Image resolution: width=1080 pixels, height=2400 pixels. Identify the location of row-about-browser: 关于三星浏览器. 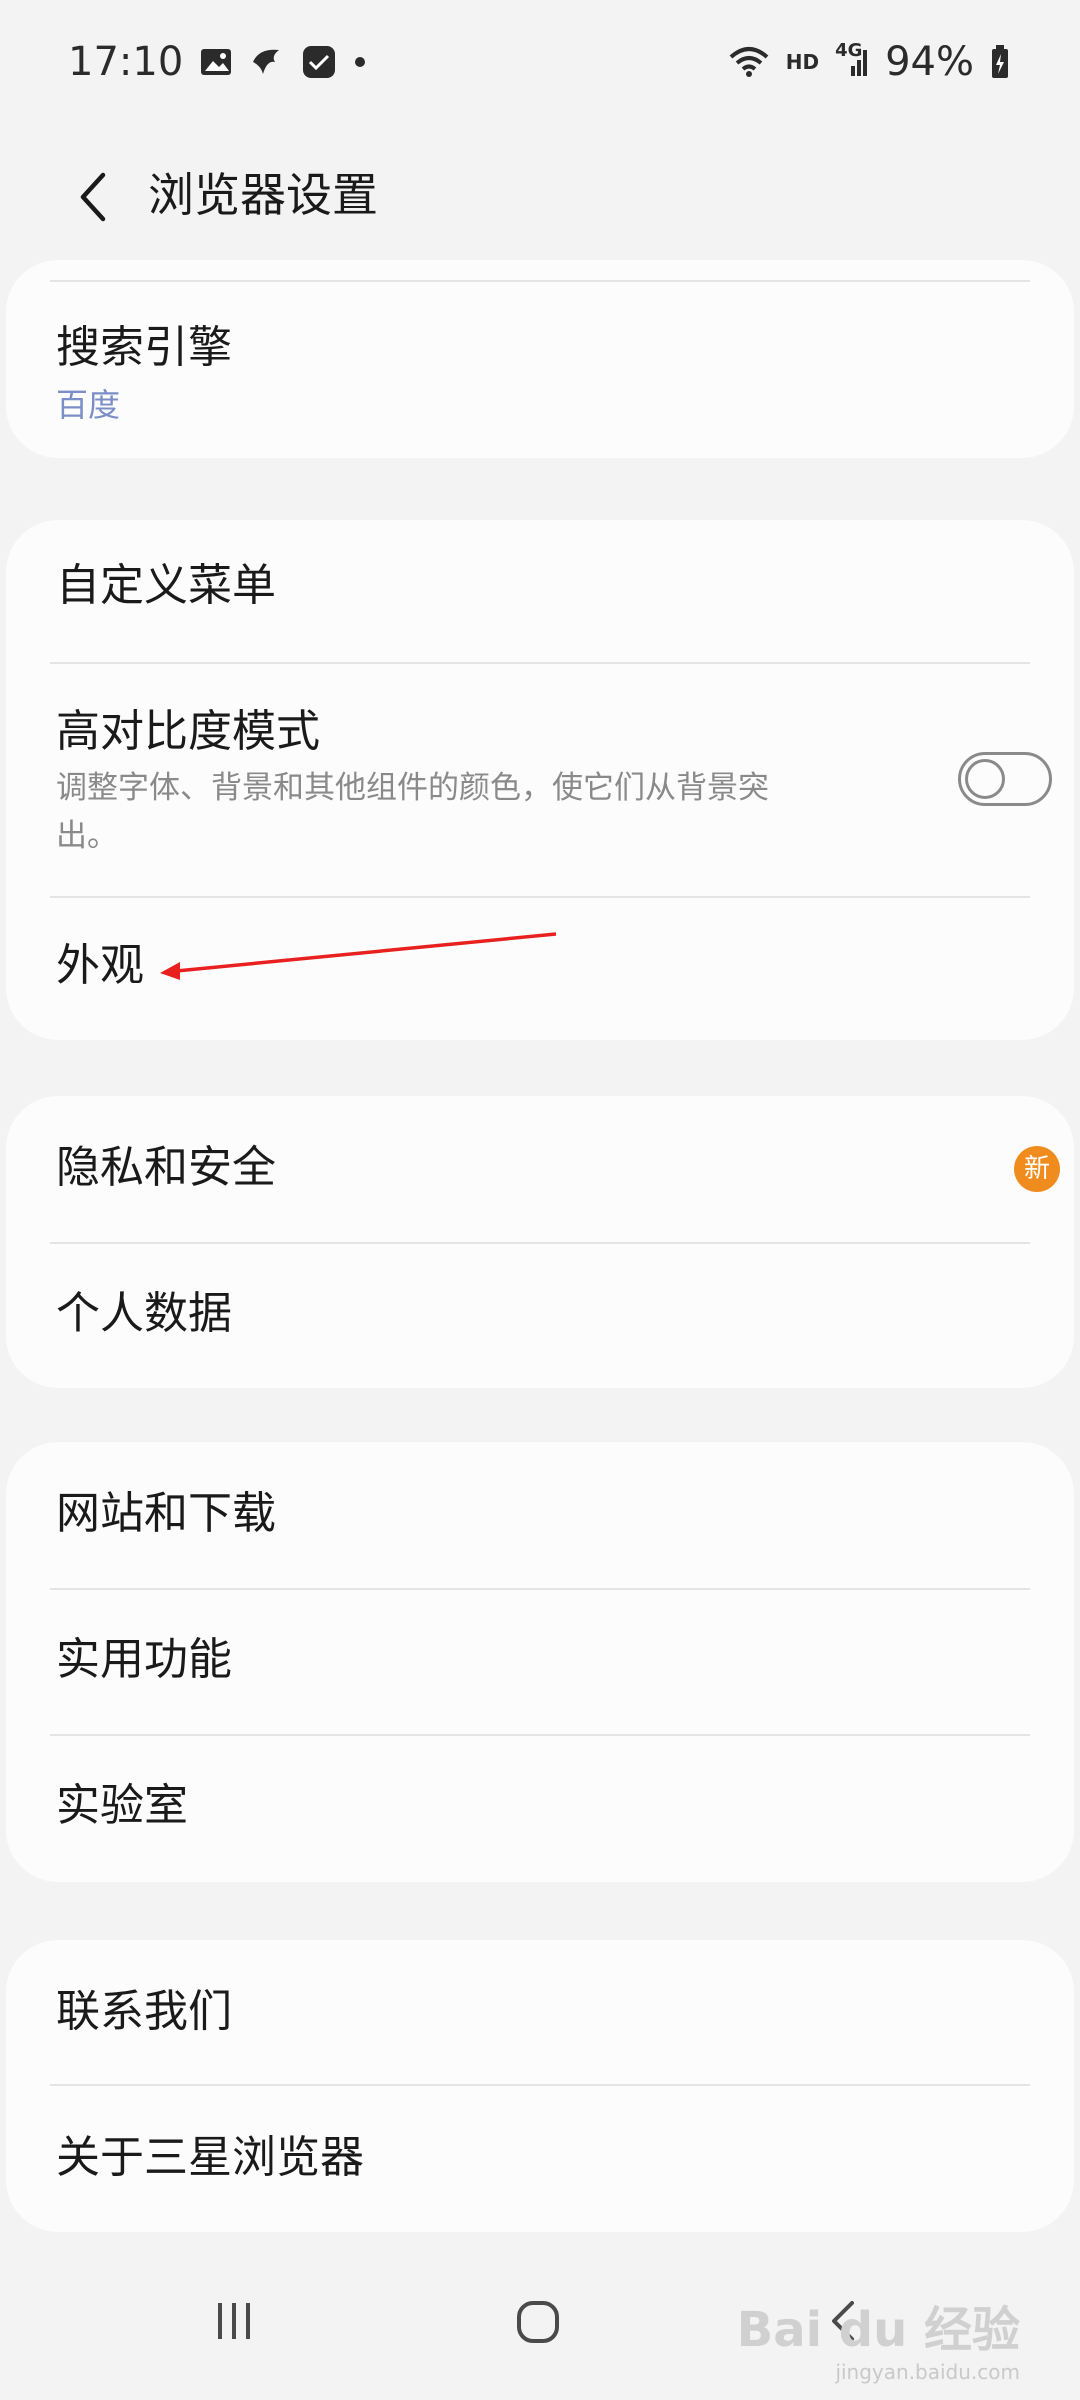
(540, 2175).